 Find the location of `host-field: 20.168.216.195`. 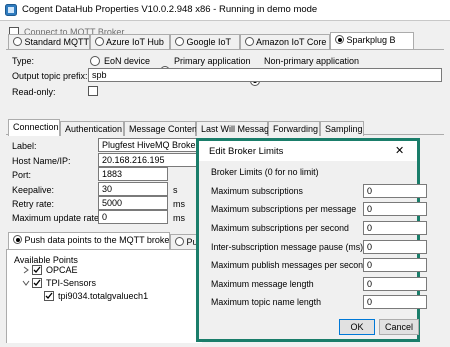

host-field: 20.168.216.195 is located at coordinates (148, 160).